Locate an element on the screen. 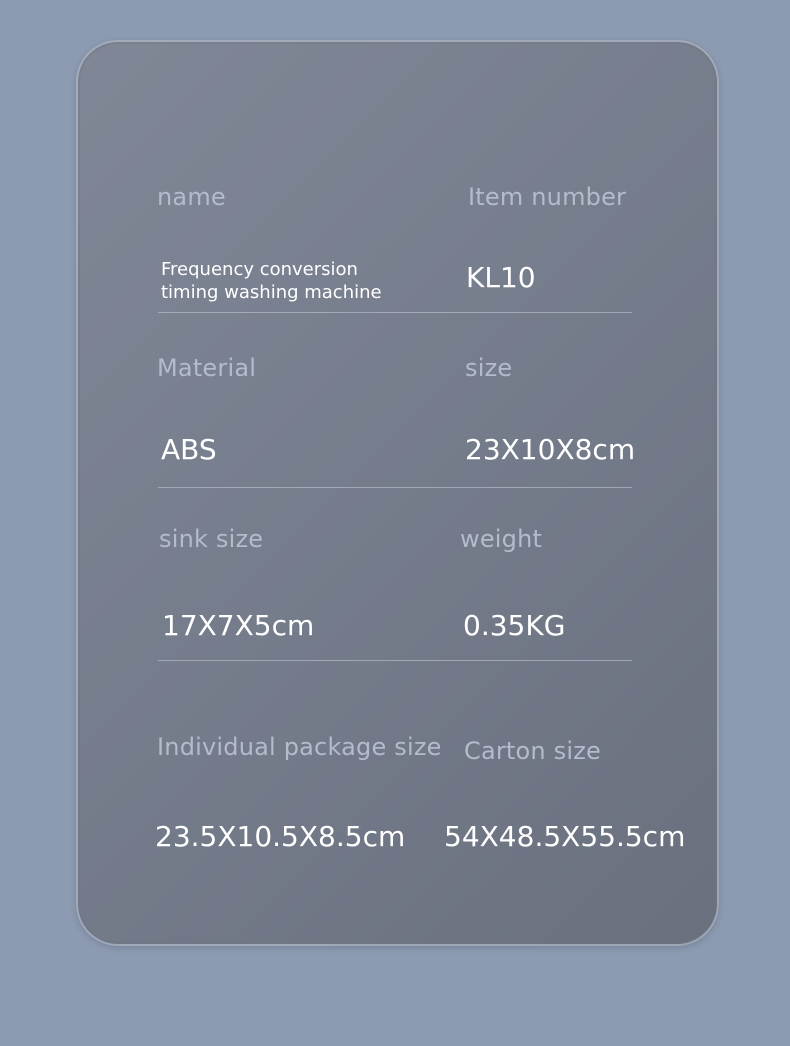 This screenshot has width=790, height=1046. item-number-label: Item number is located at coordinates (547, 197).